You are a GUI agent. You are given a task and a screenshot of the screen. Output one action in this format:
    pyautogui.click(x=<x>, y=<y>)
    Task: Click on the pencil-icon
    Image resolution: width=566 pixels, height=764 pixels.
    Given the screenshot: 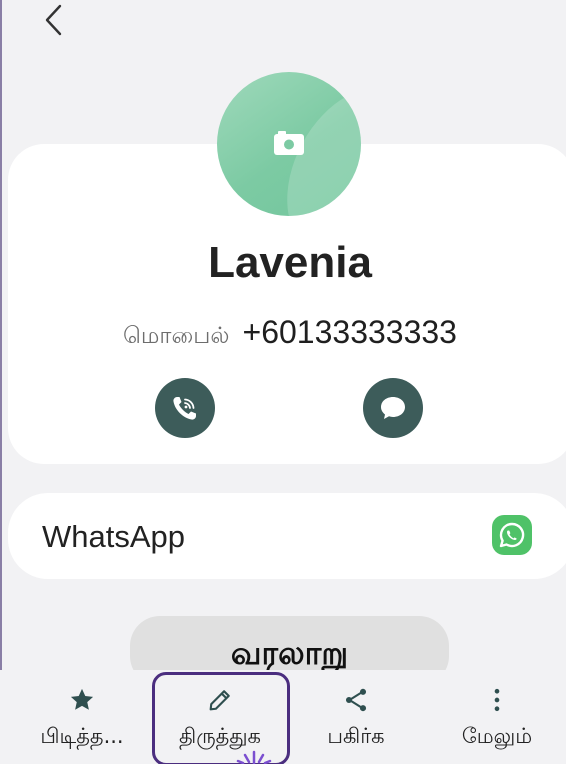 What is the action you would take?
    pyautogui.click(x=219, y=700)
    